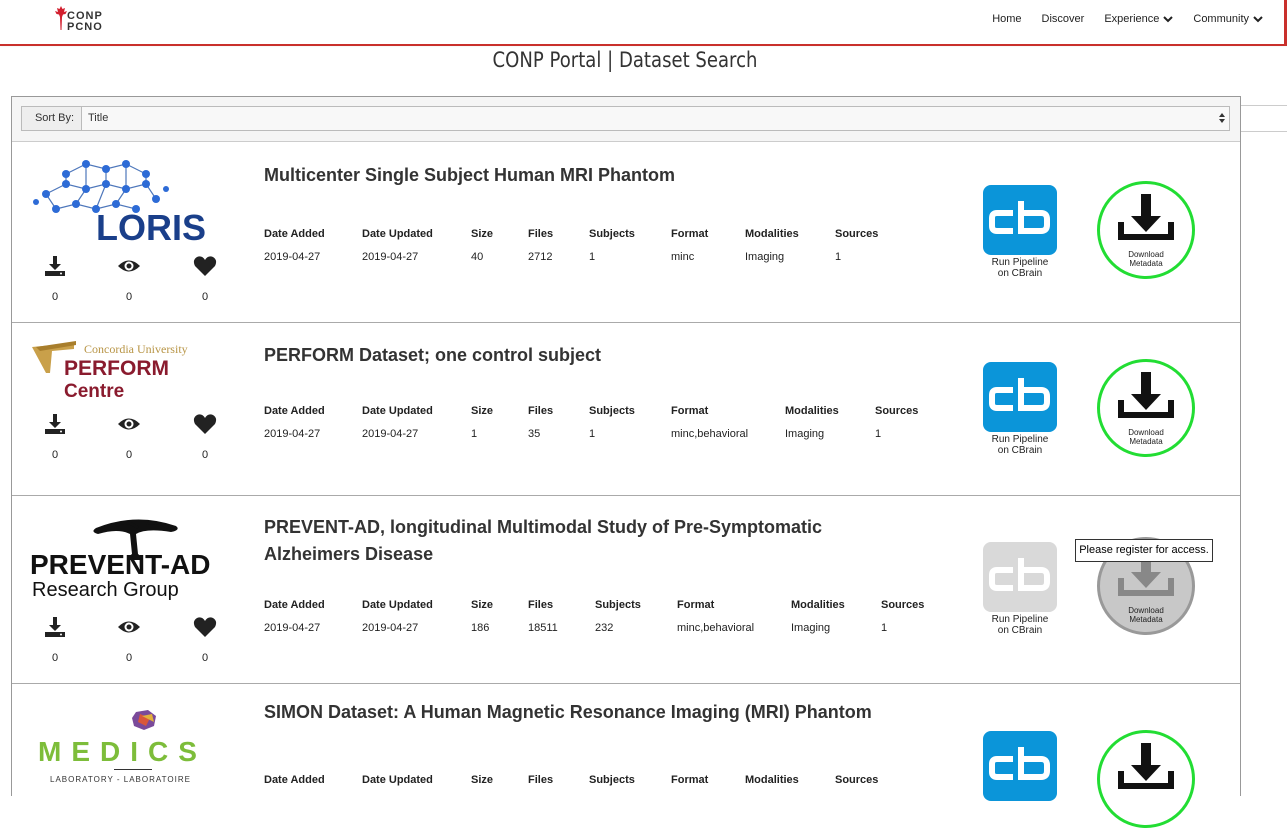 Image resolution: width=1287 pixels, height=828 pixels. I want to click on nav-home-label: Home, so click(1007, 19).